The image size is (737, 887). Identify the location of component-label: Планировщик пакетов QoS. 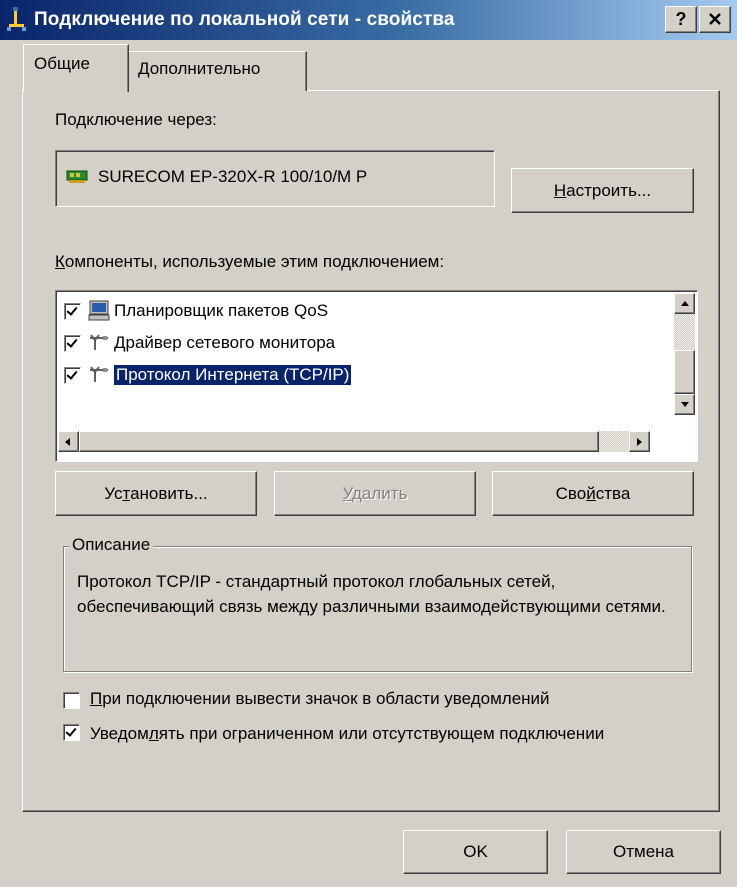
(221, 310).